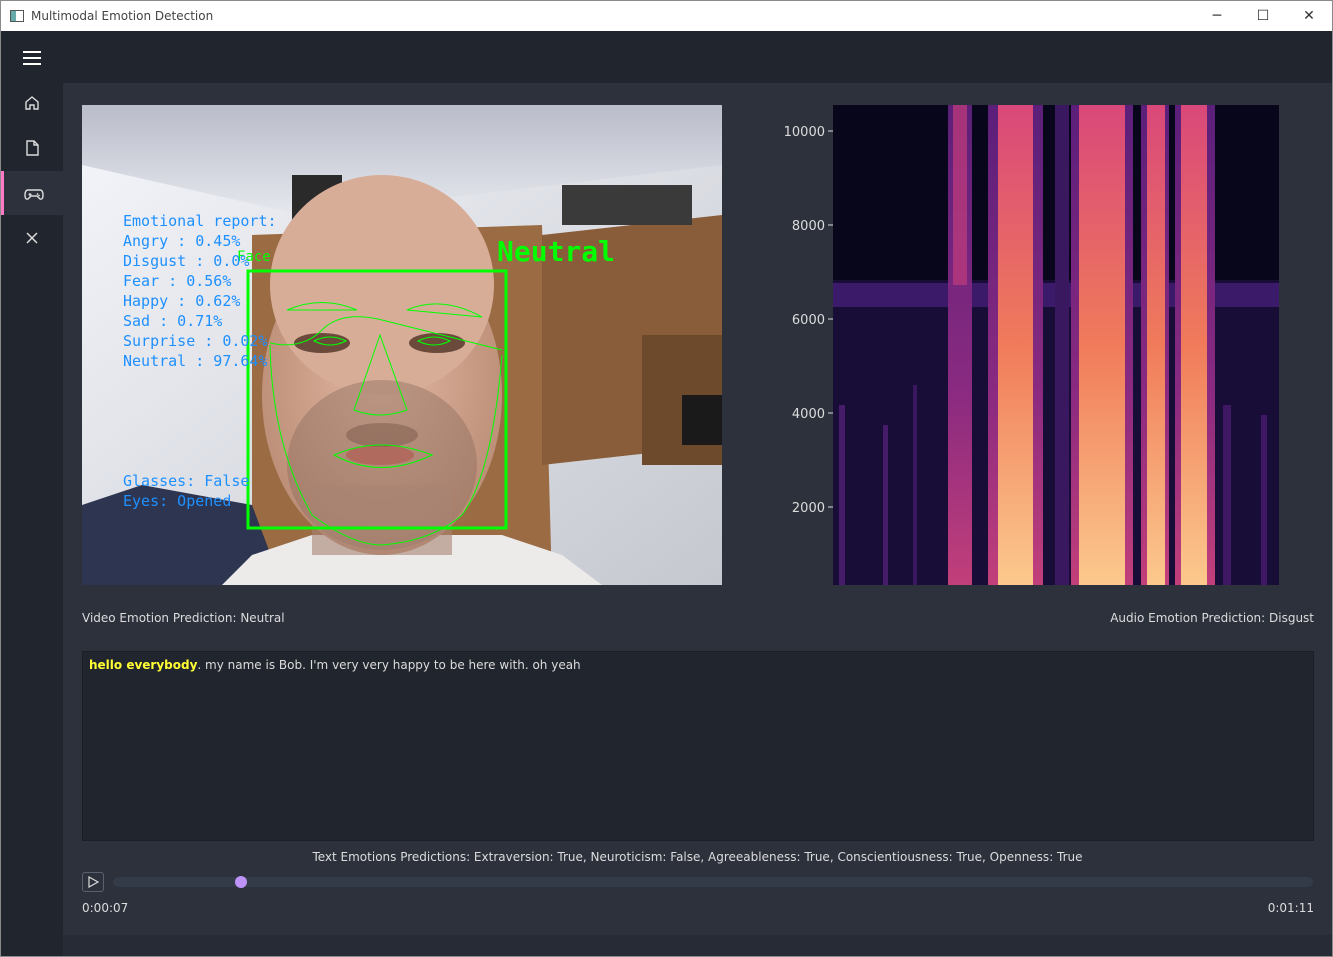 The height and width of the screenshot is (957, 1333). Describe the element at coordinates (666, 16) in the screenshot. I see `title-bar: Multimodal Emotion Detection ─ ☐ ✕` at that location.